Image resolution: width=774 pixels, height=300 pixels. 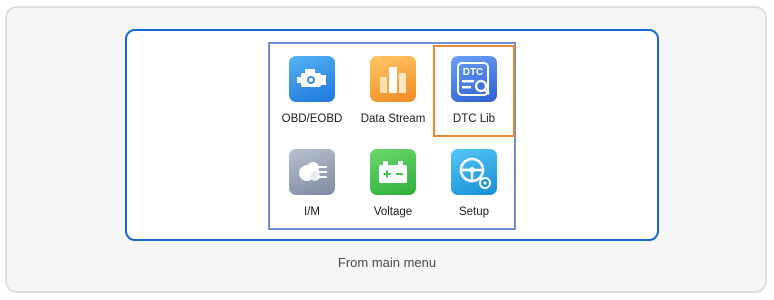 I want to click on menu-item-label: OBD/EOBD, so click(x=312, y=119).